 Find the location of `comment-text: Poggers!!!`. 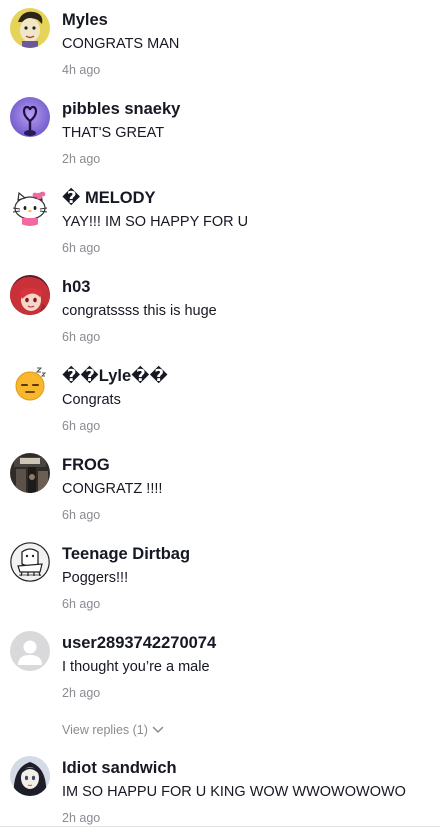

comment-text: Poggers!!! is located at coordinates (95, 578).